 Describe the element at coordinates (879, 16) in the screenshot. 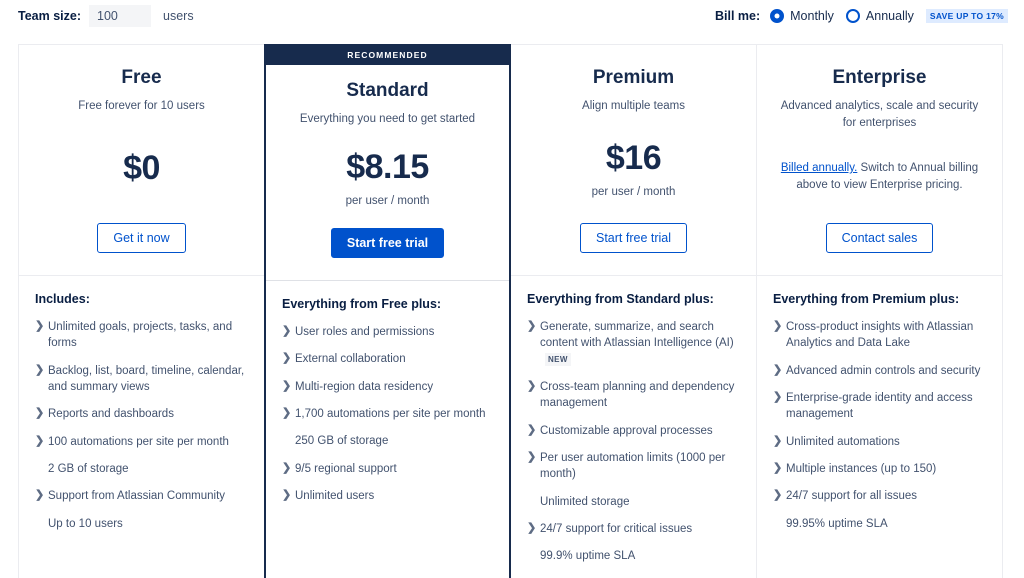

I see `radio-option-annually: Annually` at that location.